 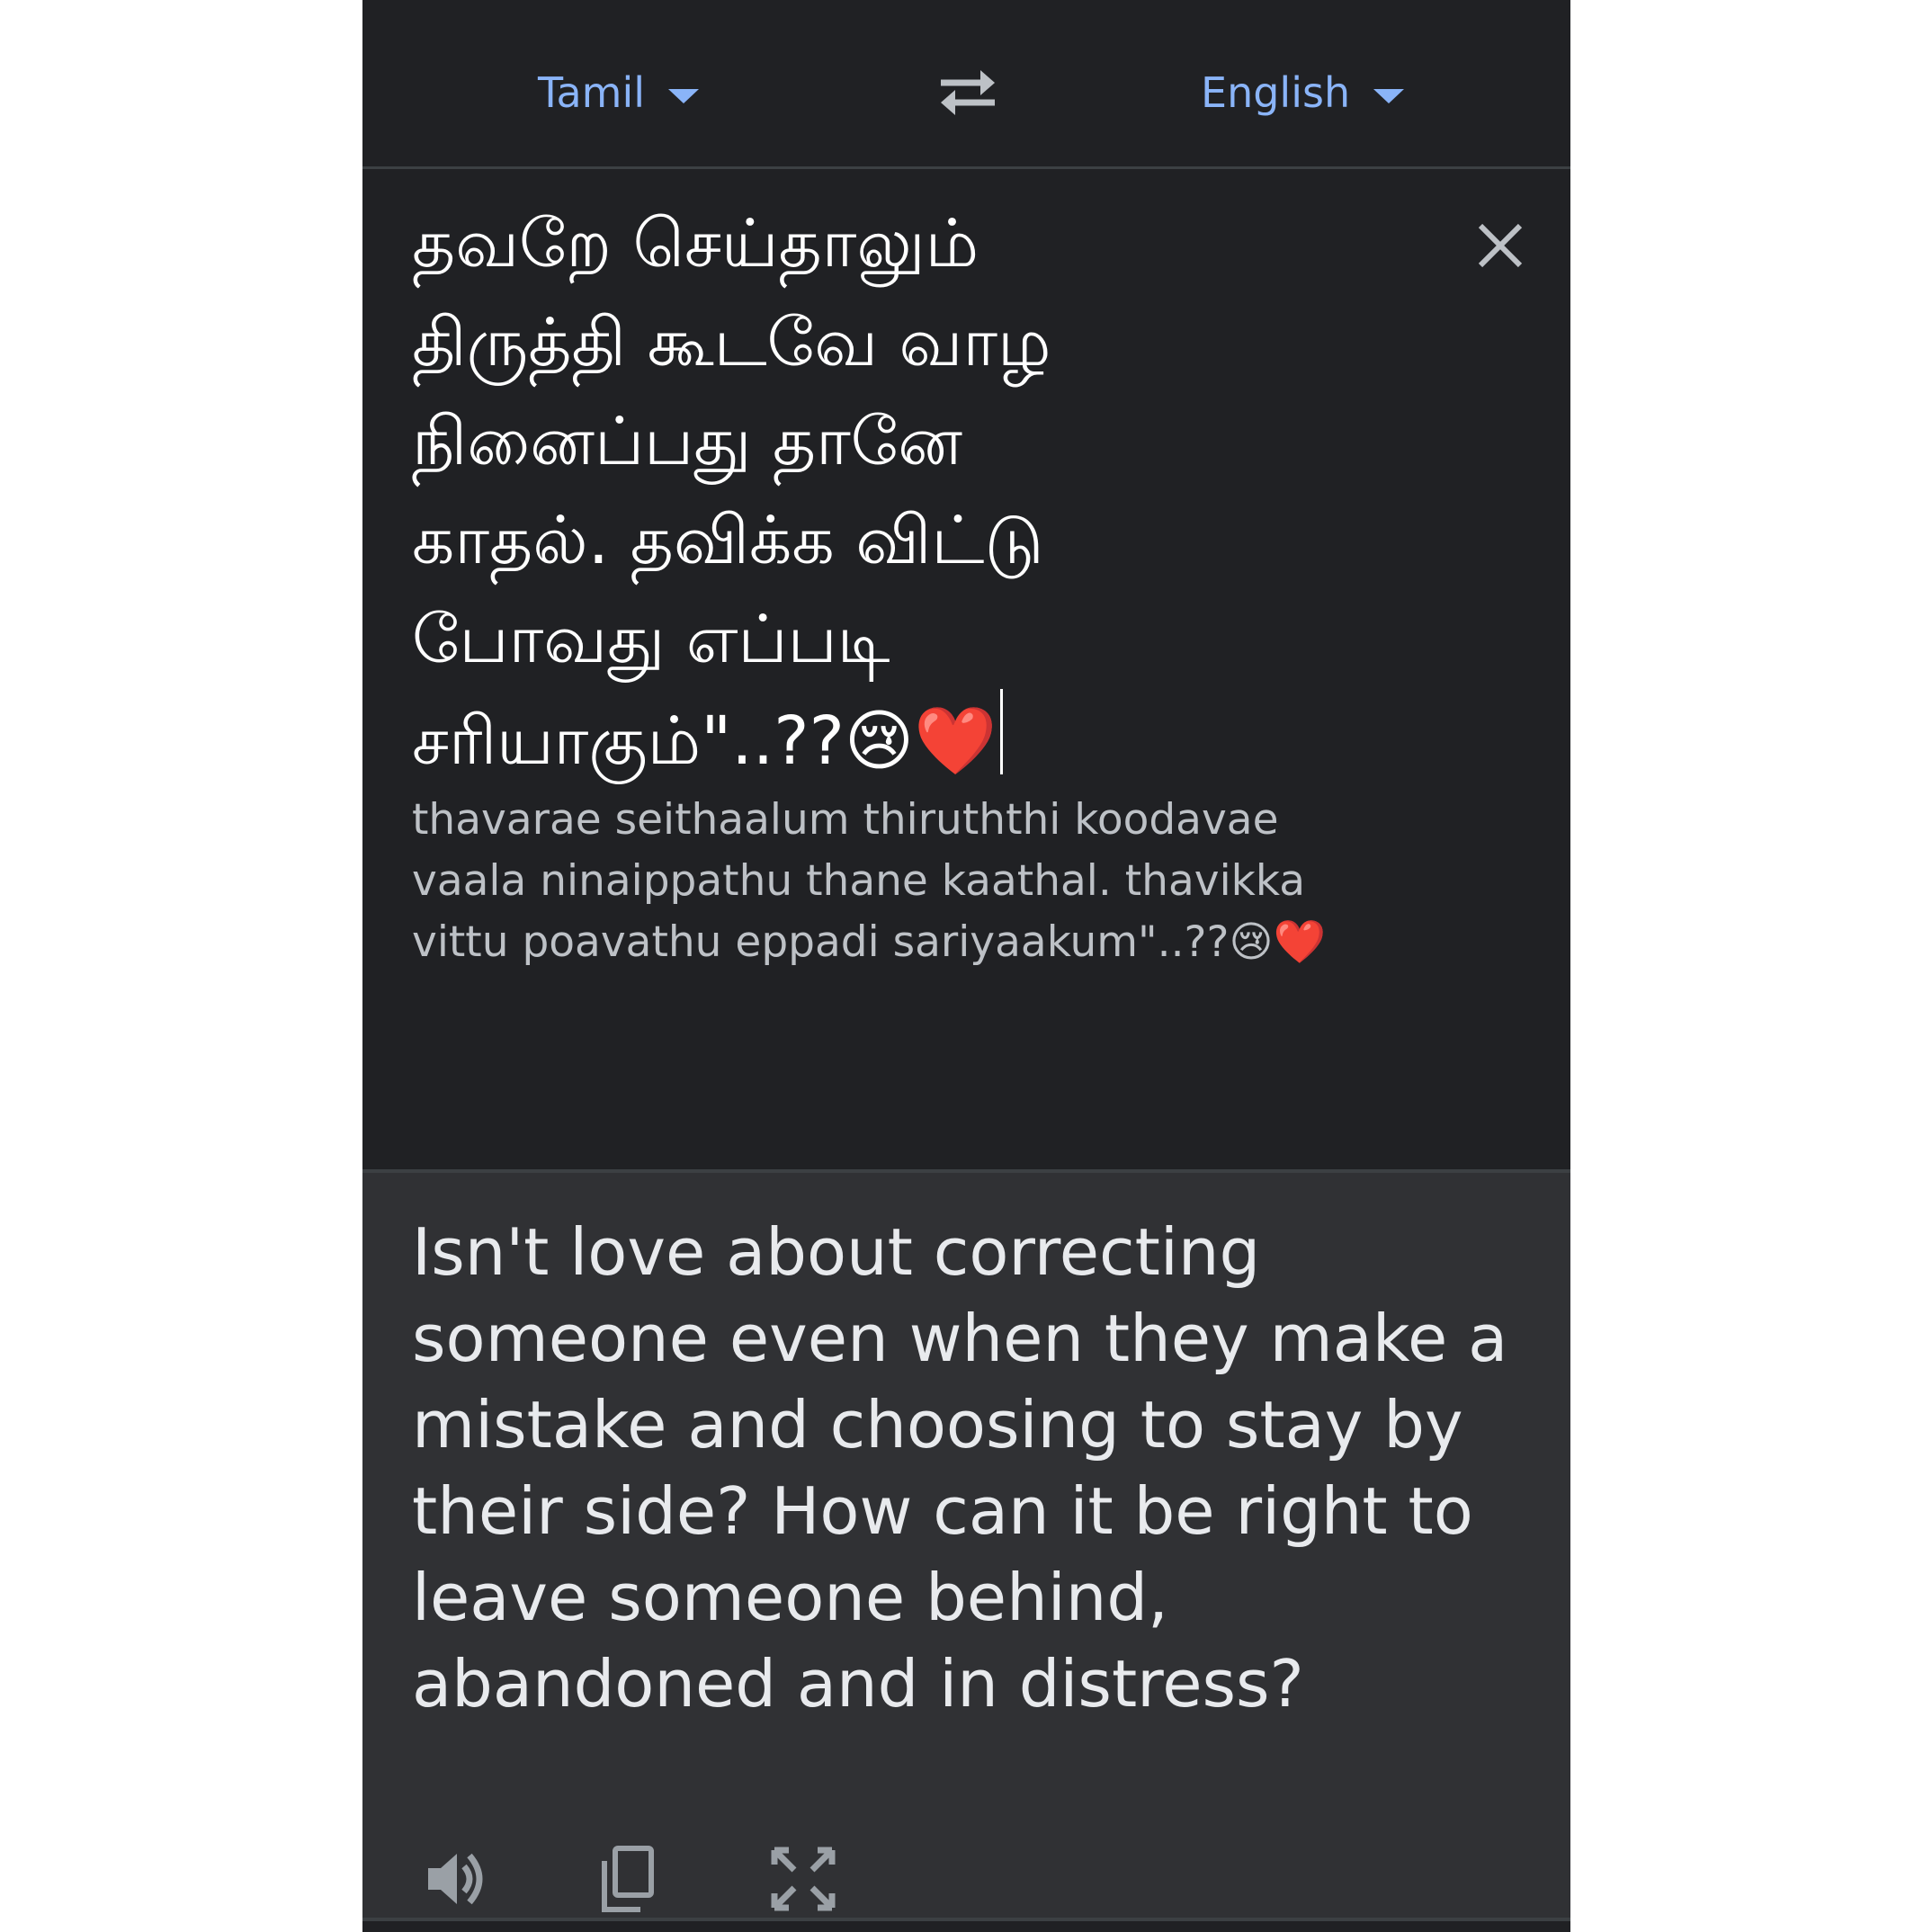 I want to click on clear-text-button, so click(x=1500, y=246).